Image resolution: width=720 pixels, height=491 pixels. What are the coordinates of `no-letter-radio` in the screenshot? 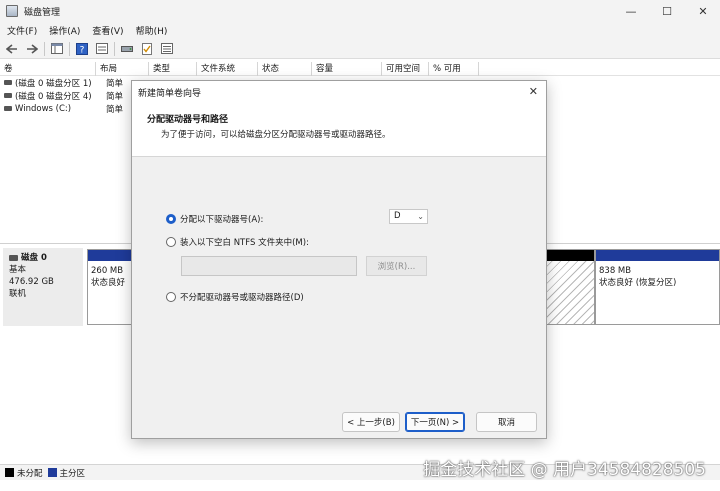 It's located at (171, 297).